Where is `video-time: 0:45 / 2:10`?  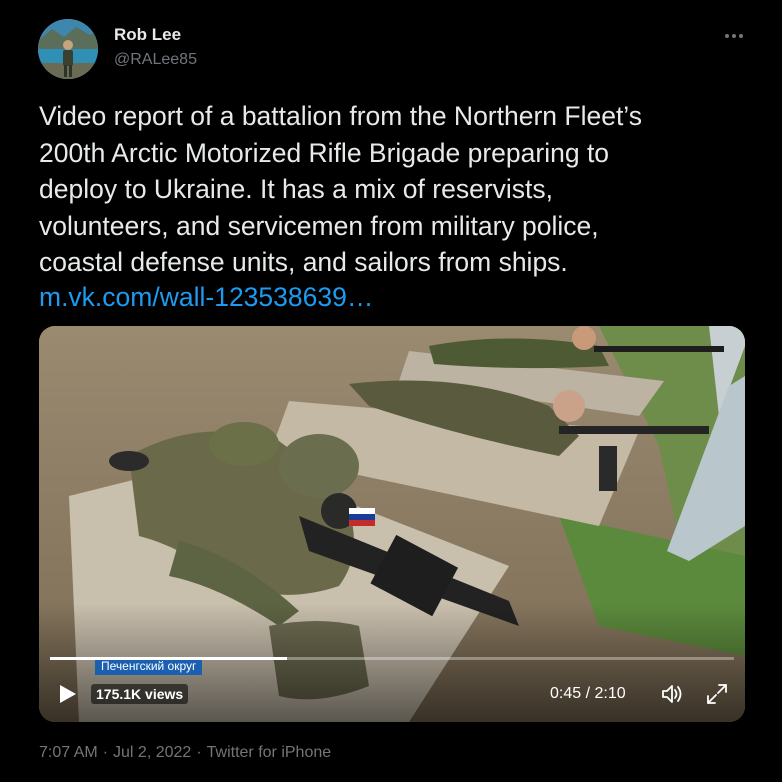 video-time: 0:45 / 2:10 is located at coordinates (588, 693).